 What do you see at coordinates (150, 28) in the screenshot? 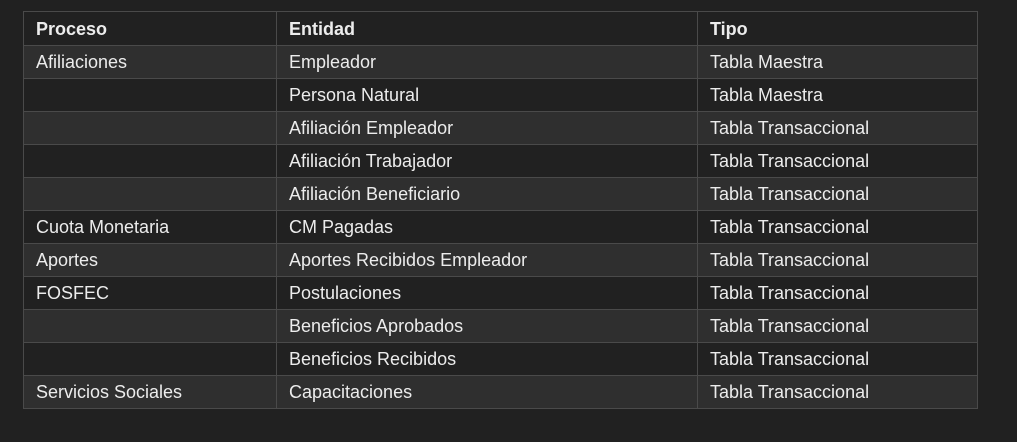
I see `column-header-proceso: Proceso` at bounding box center [150, 28].